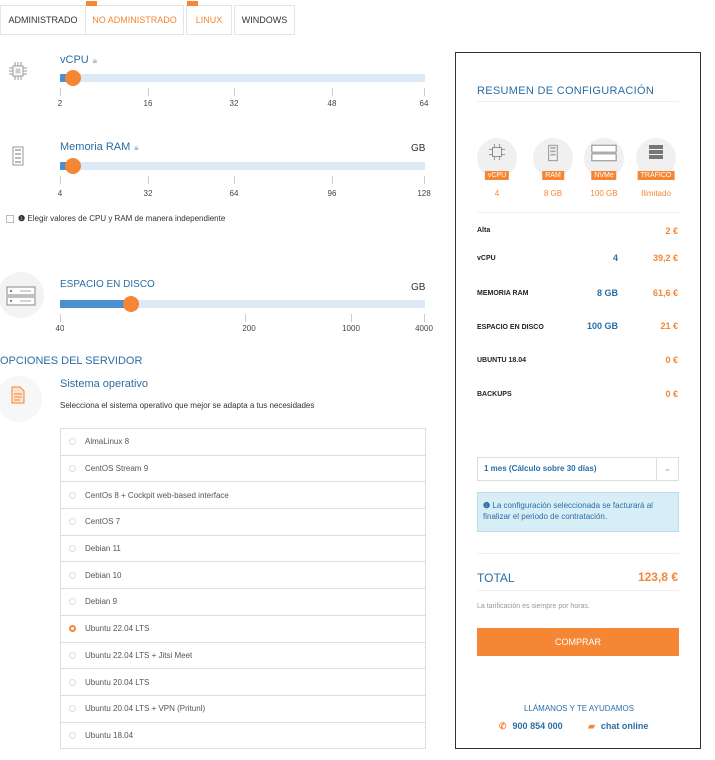 The image size is (715, 760). I want to click on os-option-label: Ubuntu 20.04 LTS + VPN (Pritunl), so click(145, 709).